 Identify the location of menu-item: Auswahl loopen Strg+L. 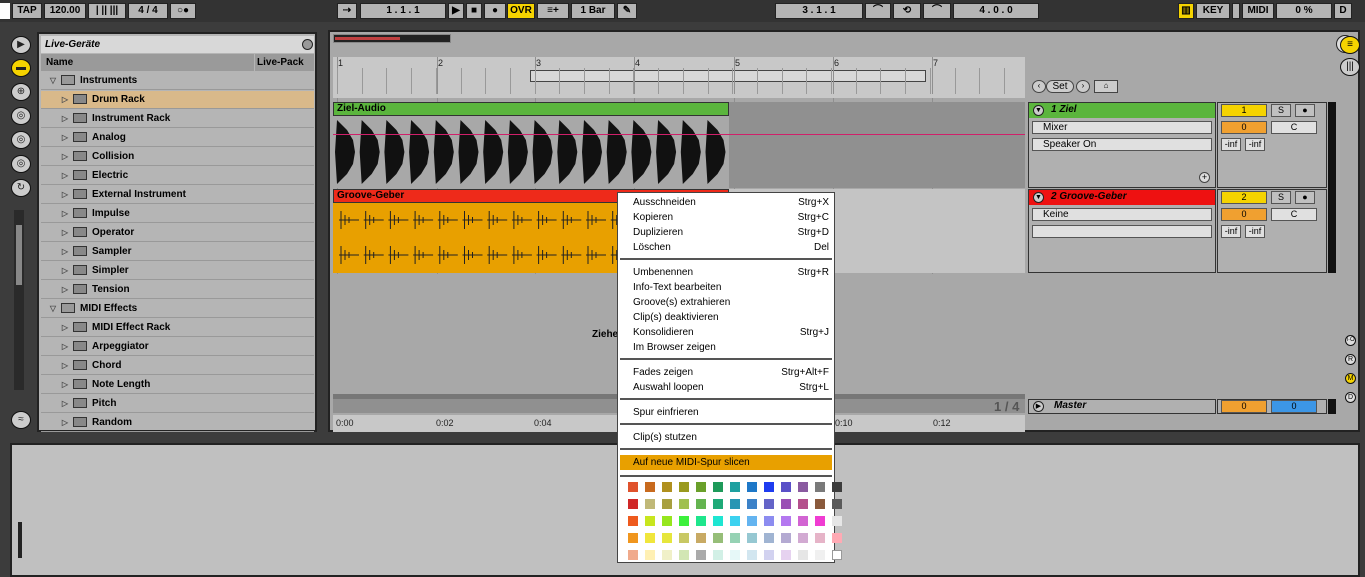
(726, 387).